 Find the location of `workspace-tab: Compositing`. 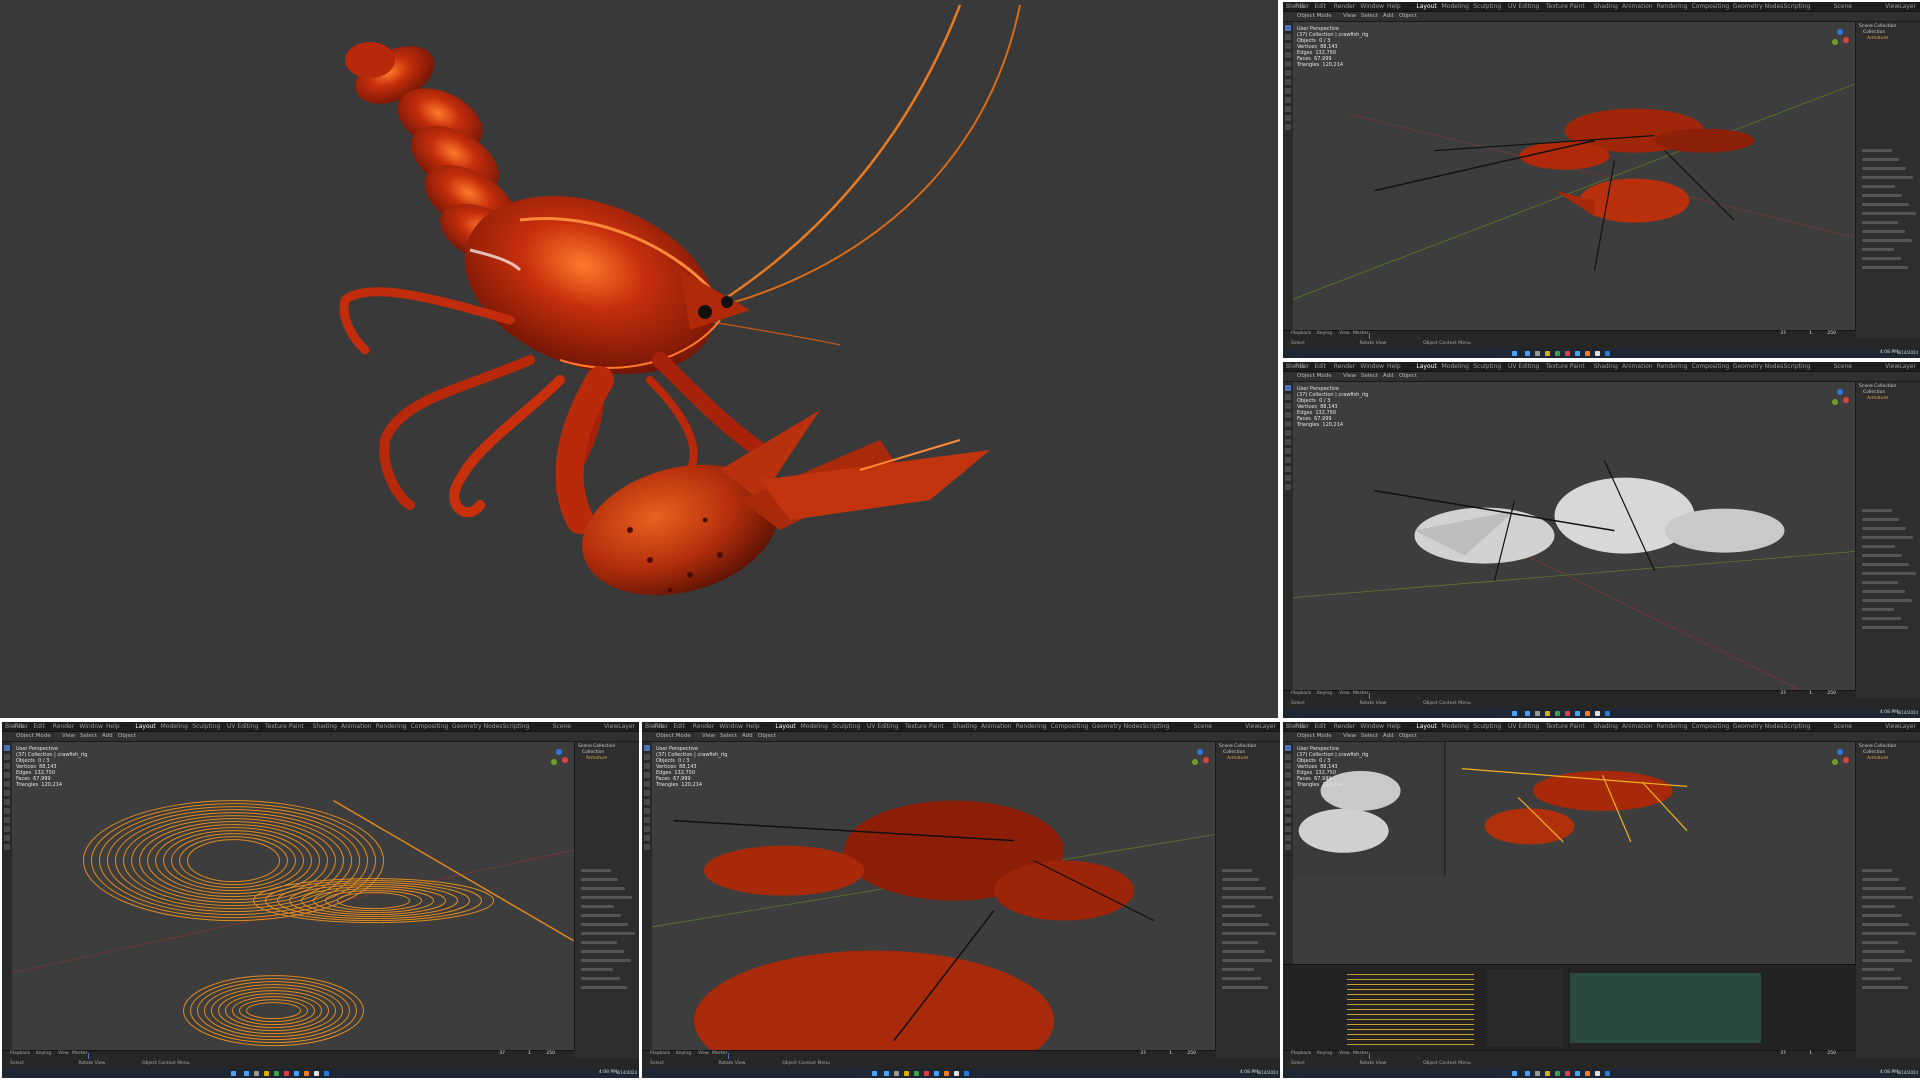

workspace-tab: Compositing is located at coordinates (1711, 726).